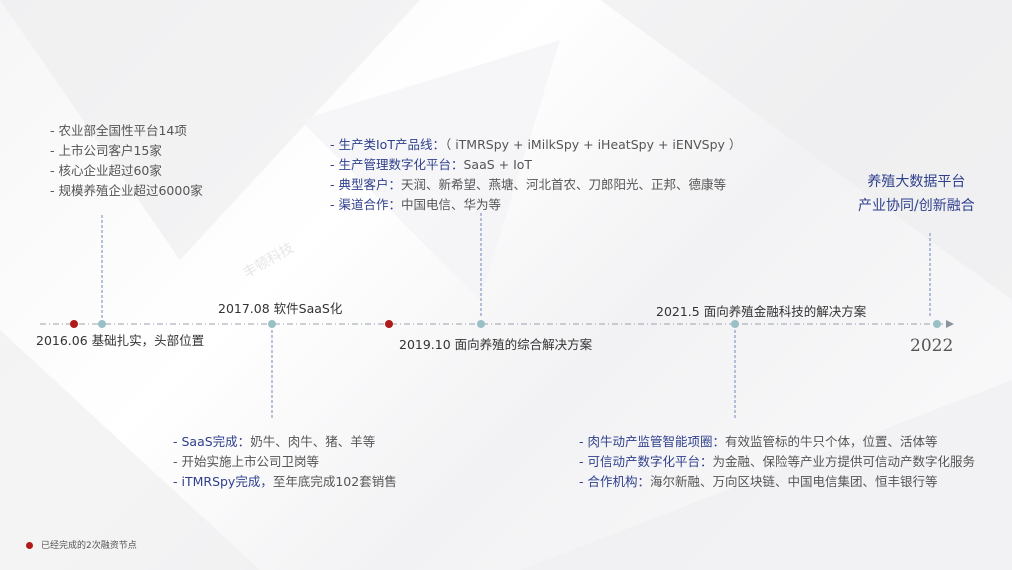 Image resolution: width=1012 pixels, height=570 pixels. I want to click on node-2022, so click(937, 324).